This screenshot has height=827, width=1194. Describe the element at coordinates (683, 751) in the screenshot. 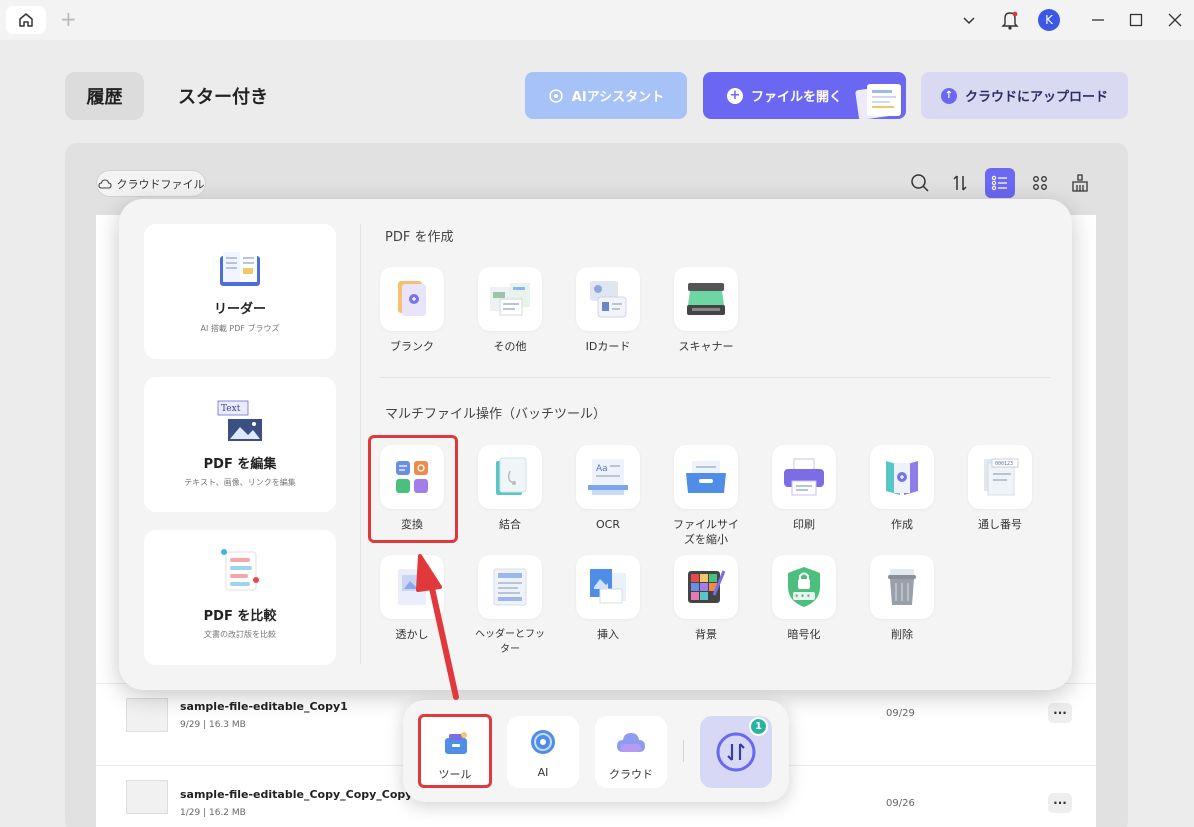

I see `dock-separator` at that location.